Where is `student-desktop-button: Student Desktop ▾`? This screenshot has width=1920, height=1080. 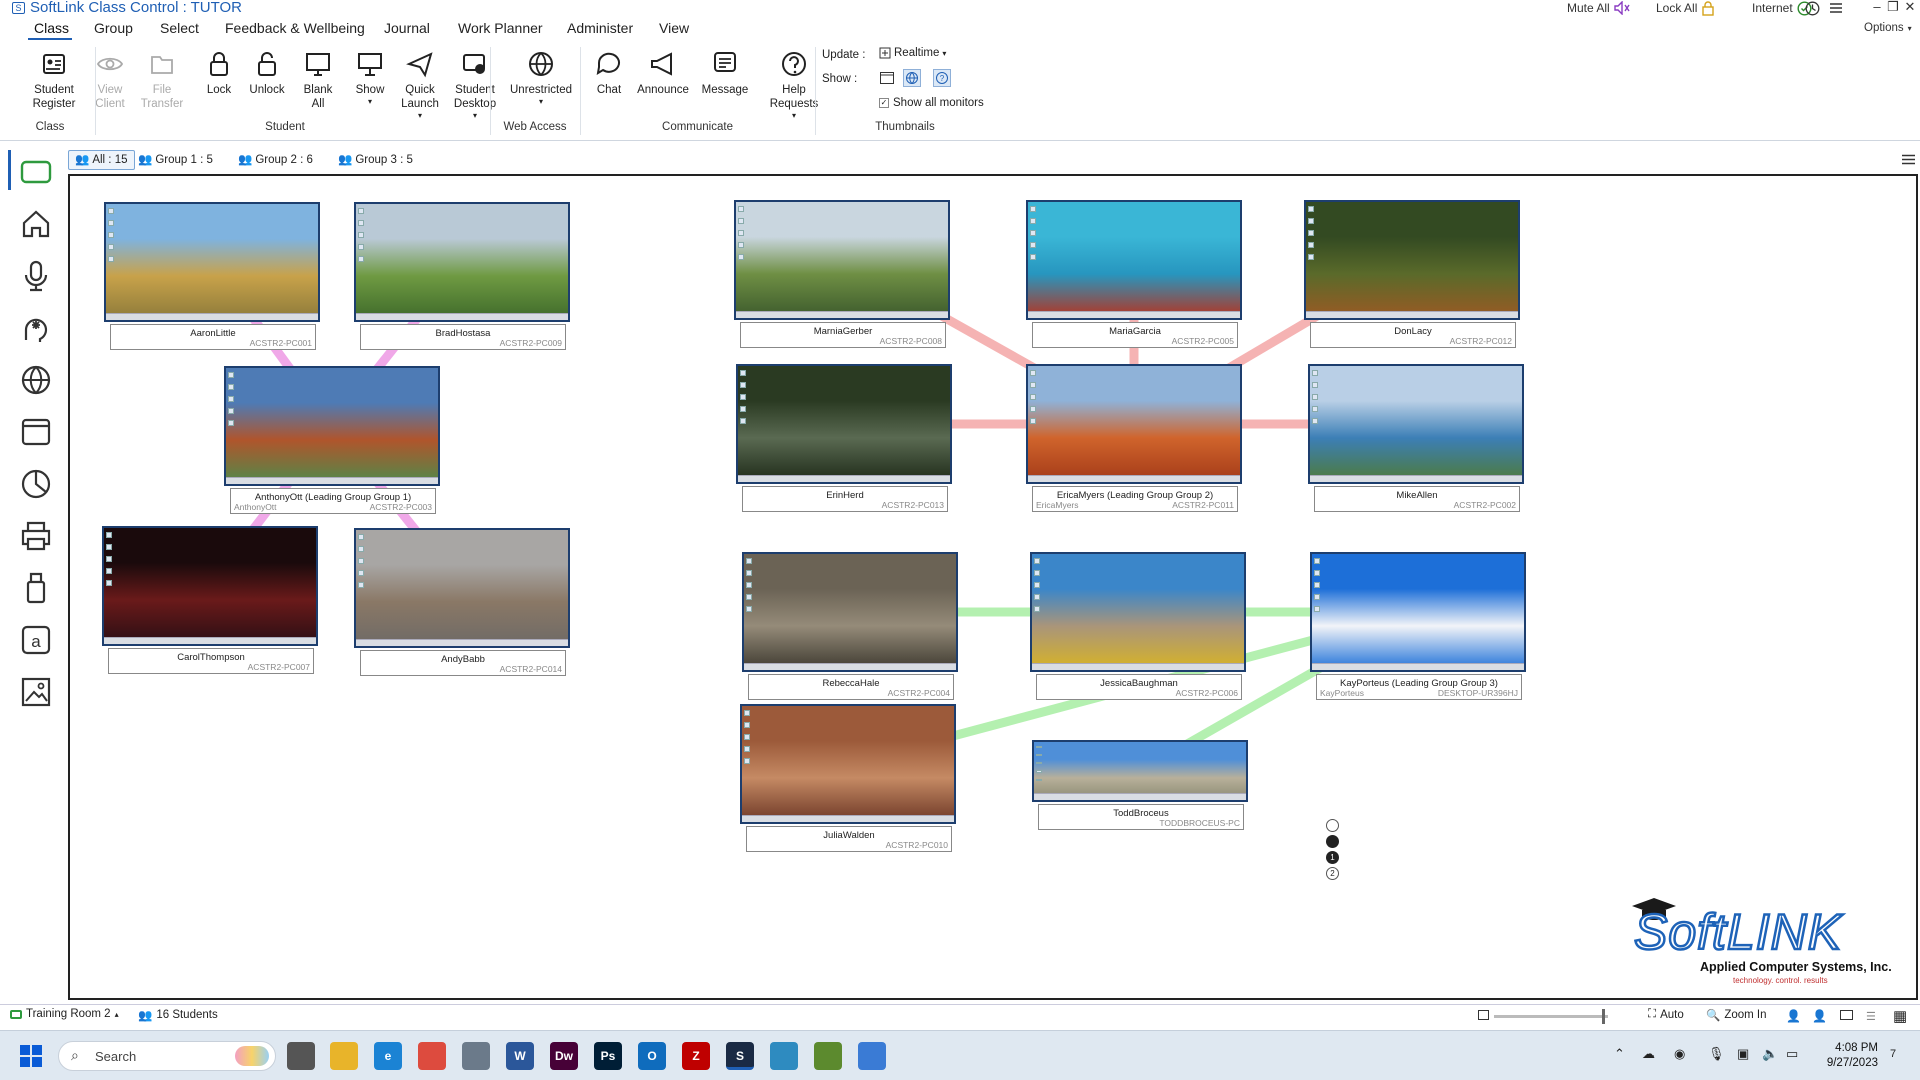 student-desktop-button: Student Desktop ▾ is located at coordinates (475, 86).